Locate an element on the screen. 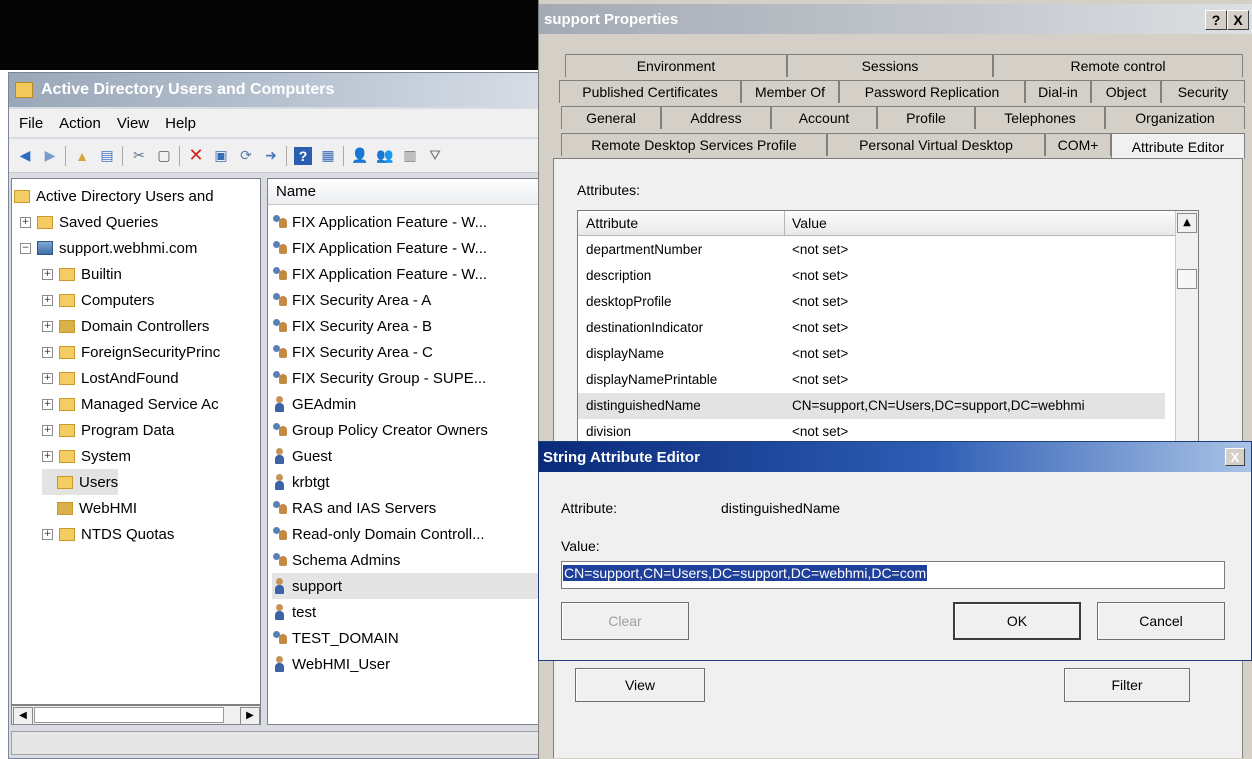 The height and width of the screenshot is (759, 1252). tree-item: Users is located at coordinates (80, 482).